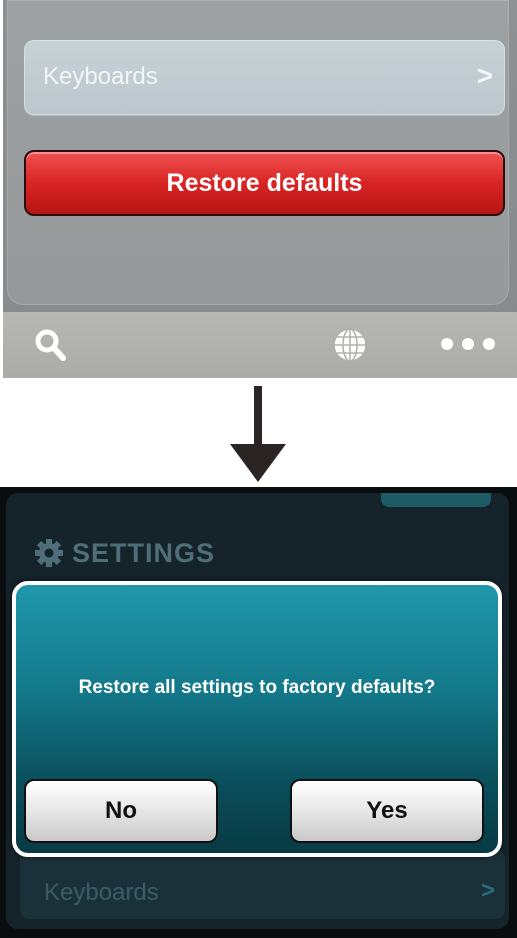 Image resolution: width=517 pixels, height=938 pixels. I want to click on teal-tab-accent, so click(436, 500).